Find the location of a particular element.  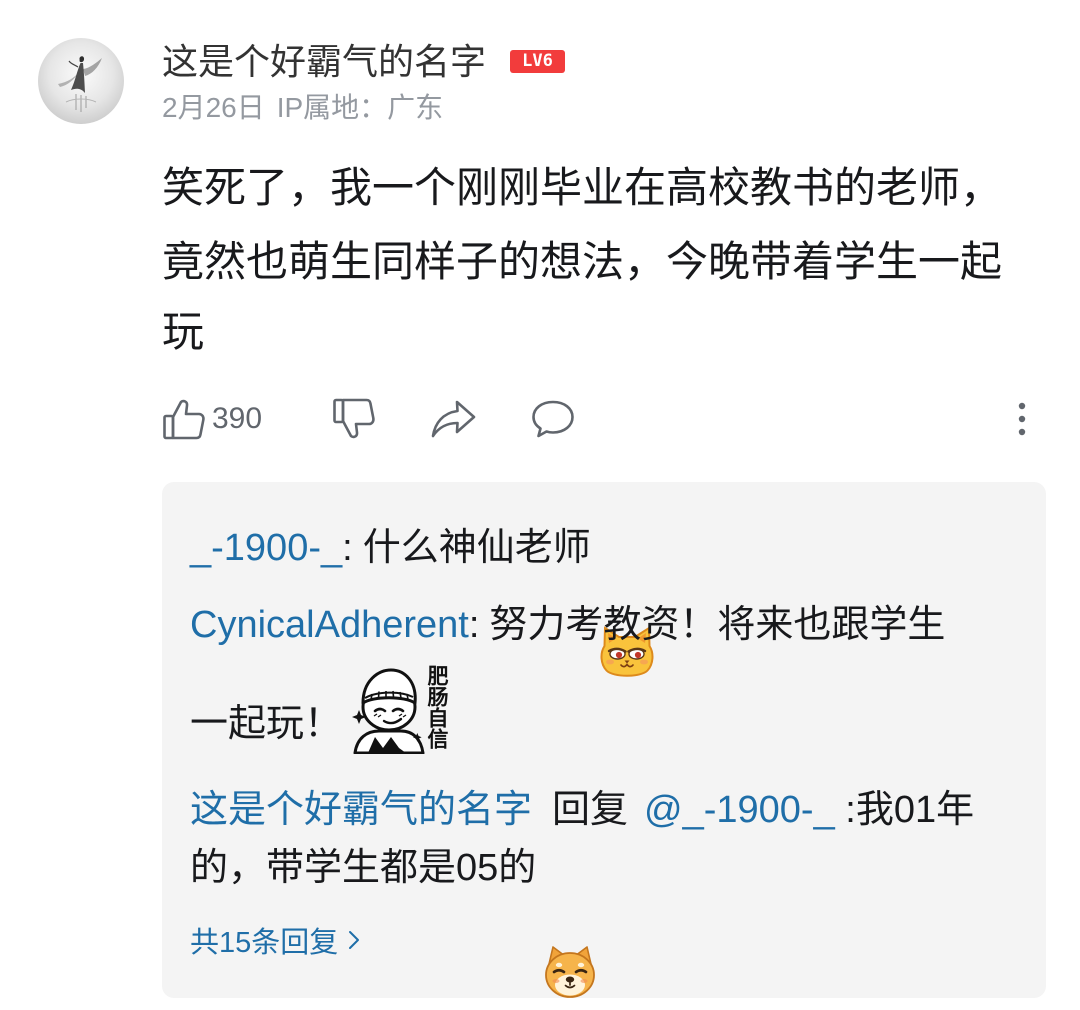

like-count: 390 is located at coordinates (237, 418).